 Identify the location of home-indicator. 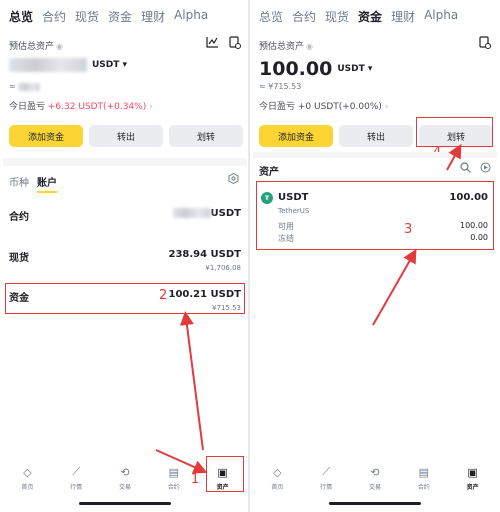
(375, 503).